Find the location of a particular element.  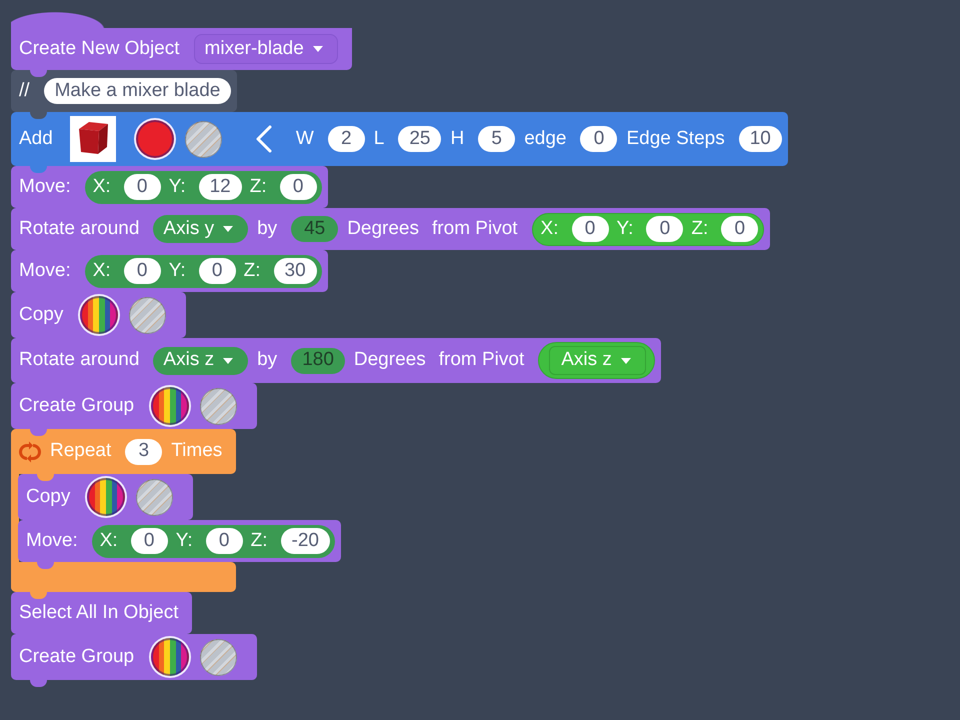

chevron-left-icon is located at coordinates (263, 139).